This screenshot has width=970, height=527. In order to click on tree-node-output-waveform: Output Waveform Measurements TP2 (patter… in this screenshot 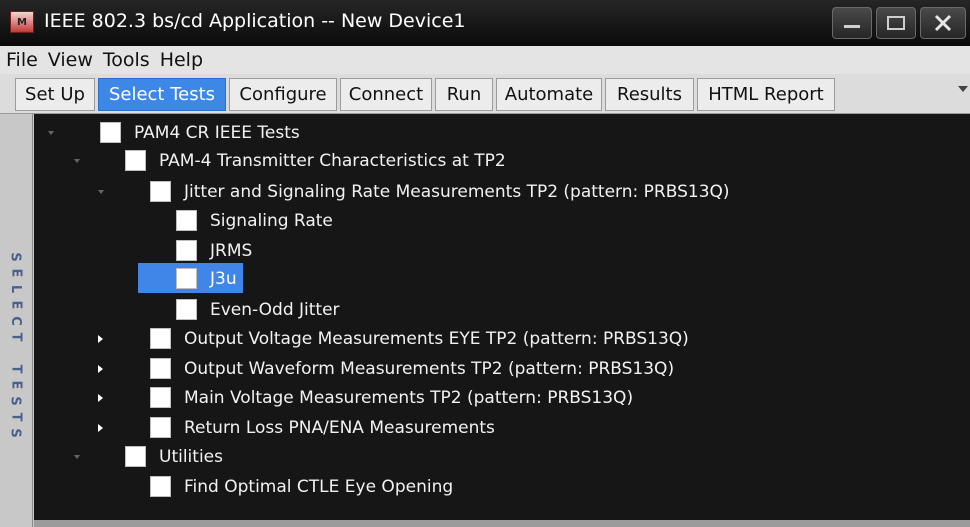, I will do `click(484, 369)`.